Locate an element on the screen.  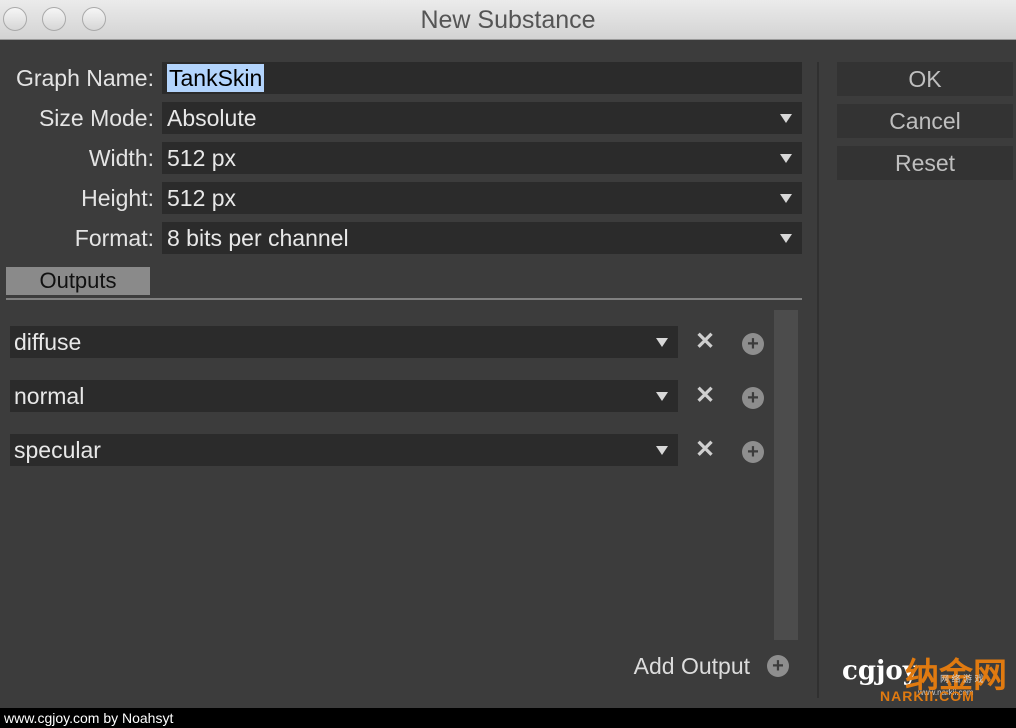
size-mode-select: Absolute is located at coordinates (482, 118).